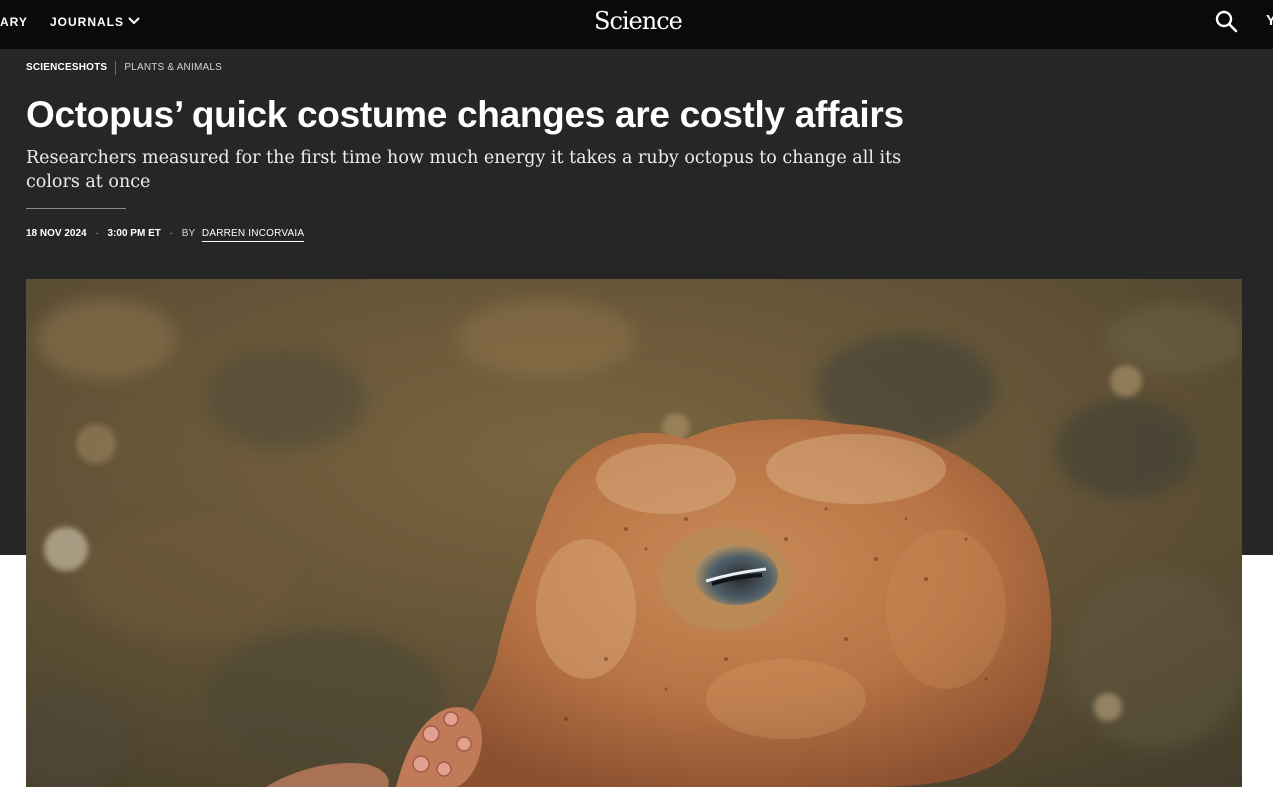 The height and width of the screenshot is (787, 1273). Describe the element at coordinates (14, 22) in the screenshot. I see `nav-library-link: ARY` at that location.